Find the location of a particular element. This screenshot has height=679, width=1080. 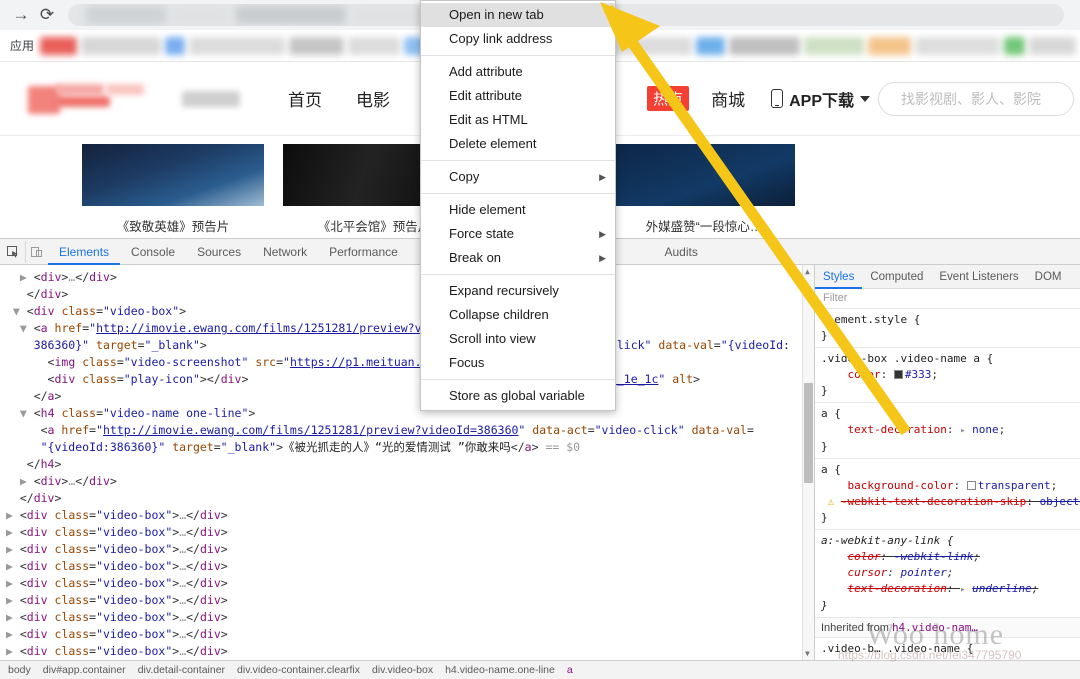

menu-item-copy-link-address: Copy link address is located at coordinates (518, 39).